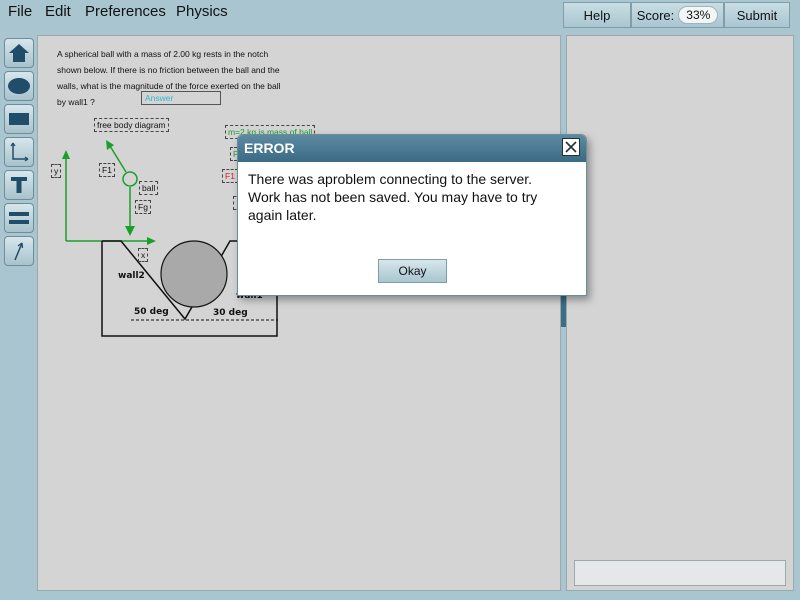 Image resolution: width=800 pixels, height=600 pixels. I want to click on help-button: Help, so click(597, 15).